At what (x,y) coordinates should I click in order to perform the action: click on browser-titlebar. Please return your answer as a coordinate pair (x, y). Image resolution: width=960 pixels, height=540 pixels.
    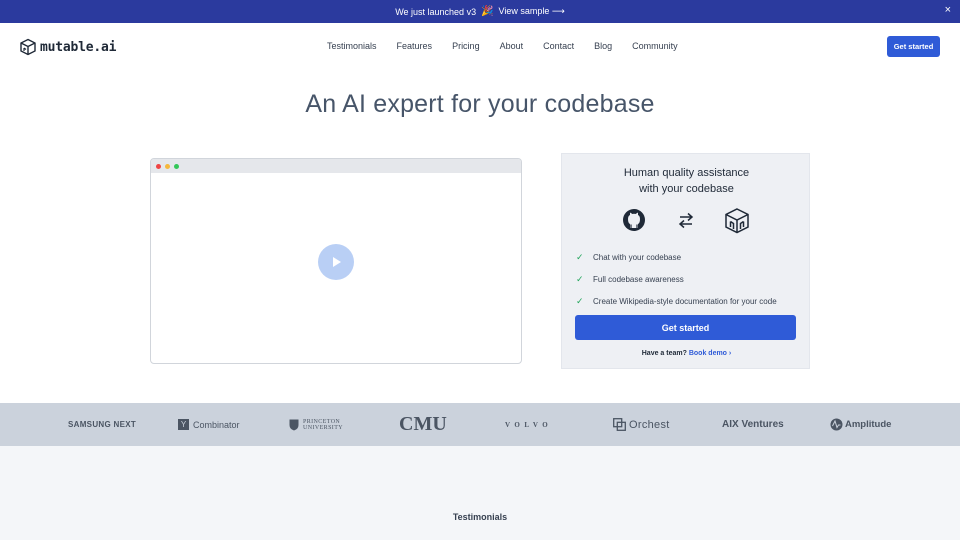
    Looking at the image, I should click on (336, 166).